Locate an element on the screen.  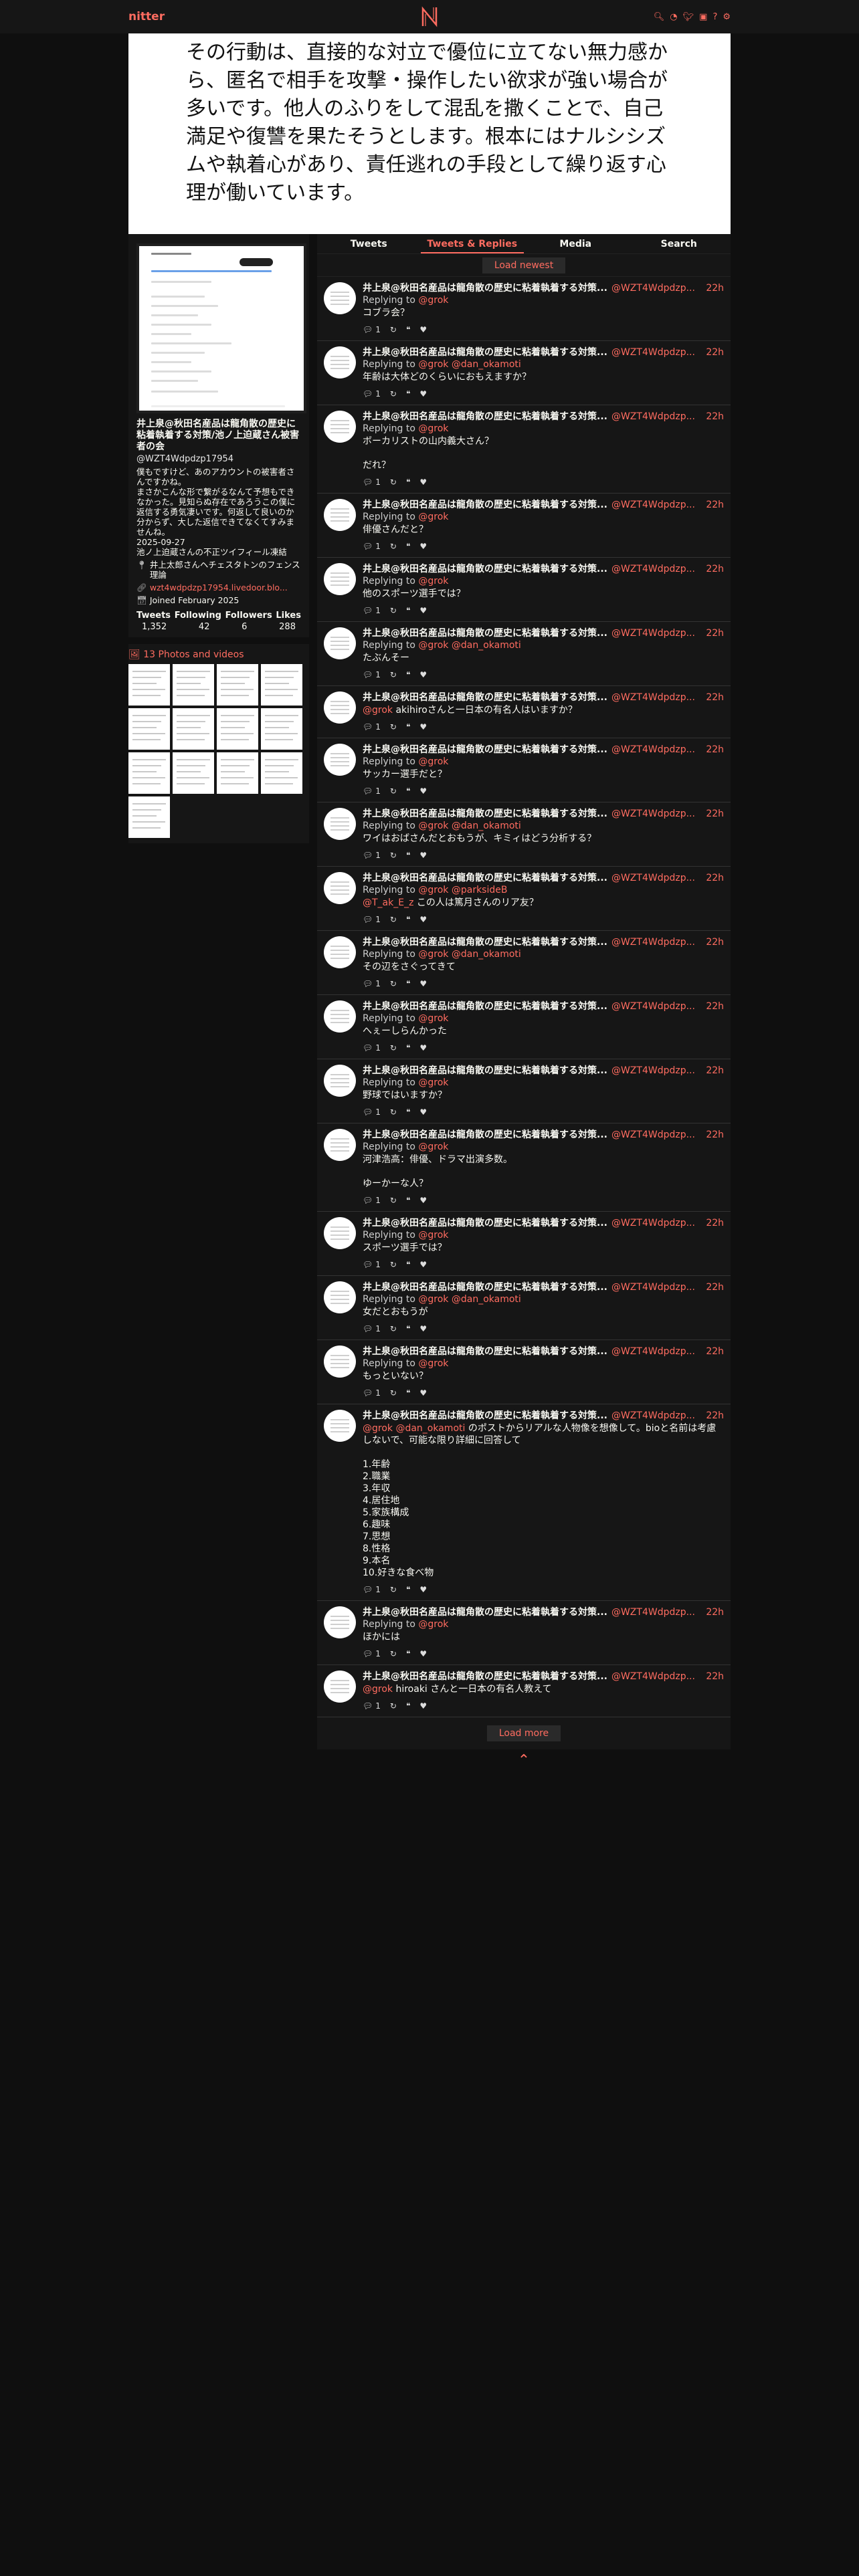
search-icon: 🔍︎ is located at coordinates (660, 17).